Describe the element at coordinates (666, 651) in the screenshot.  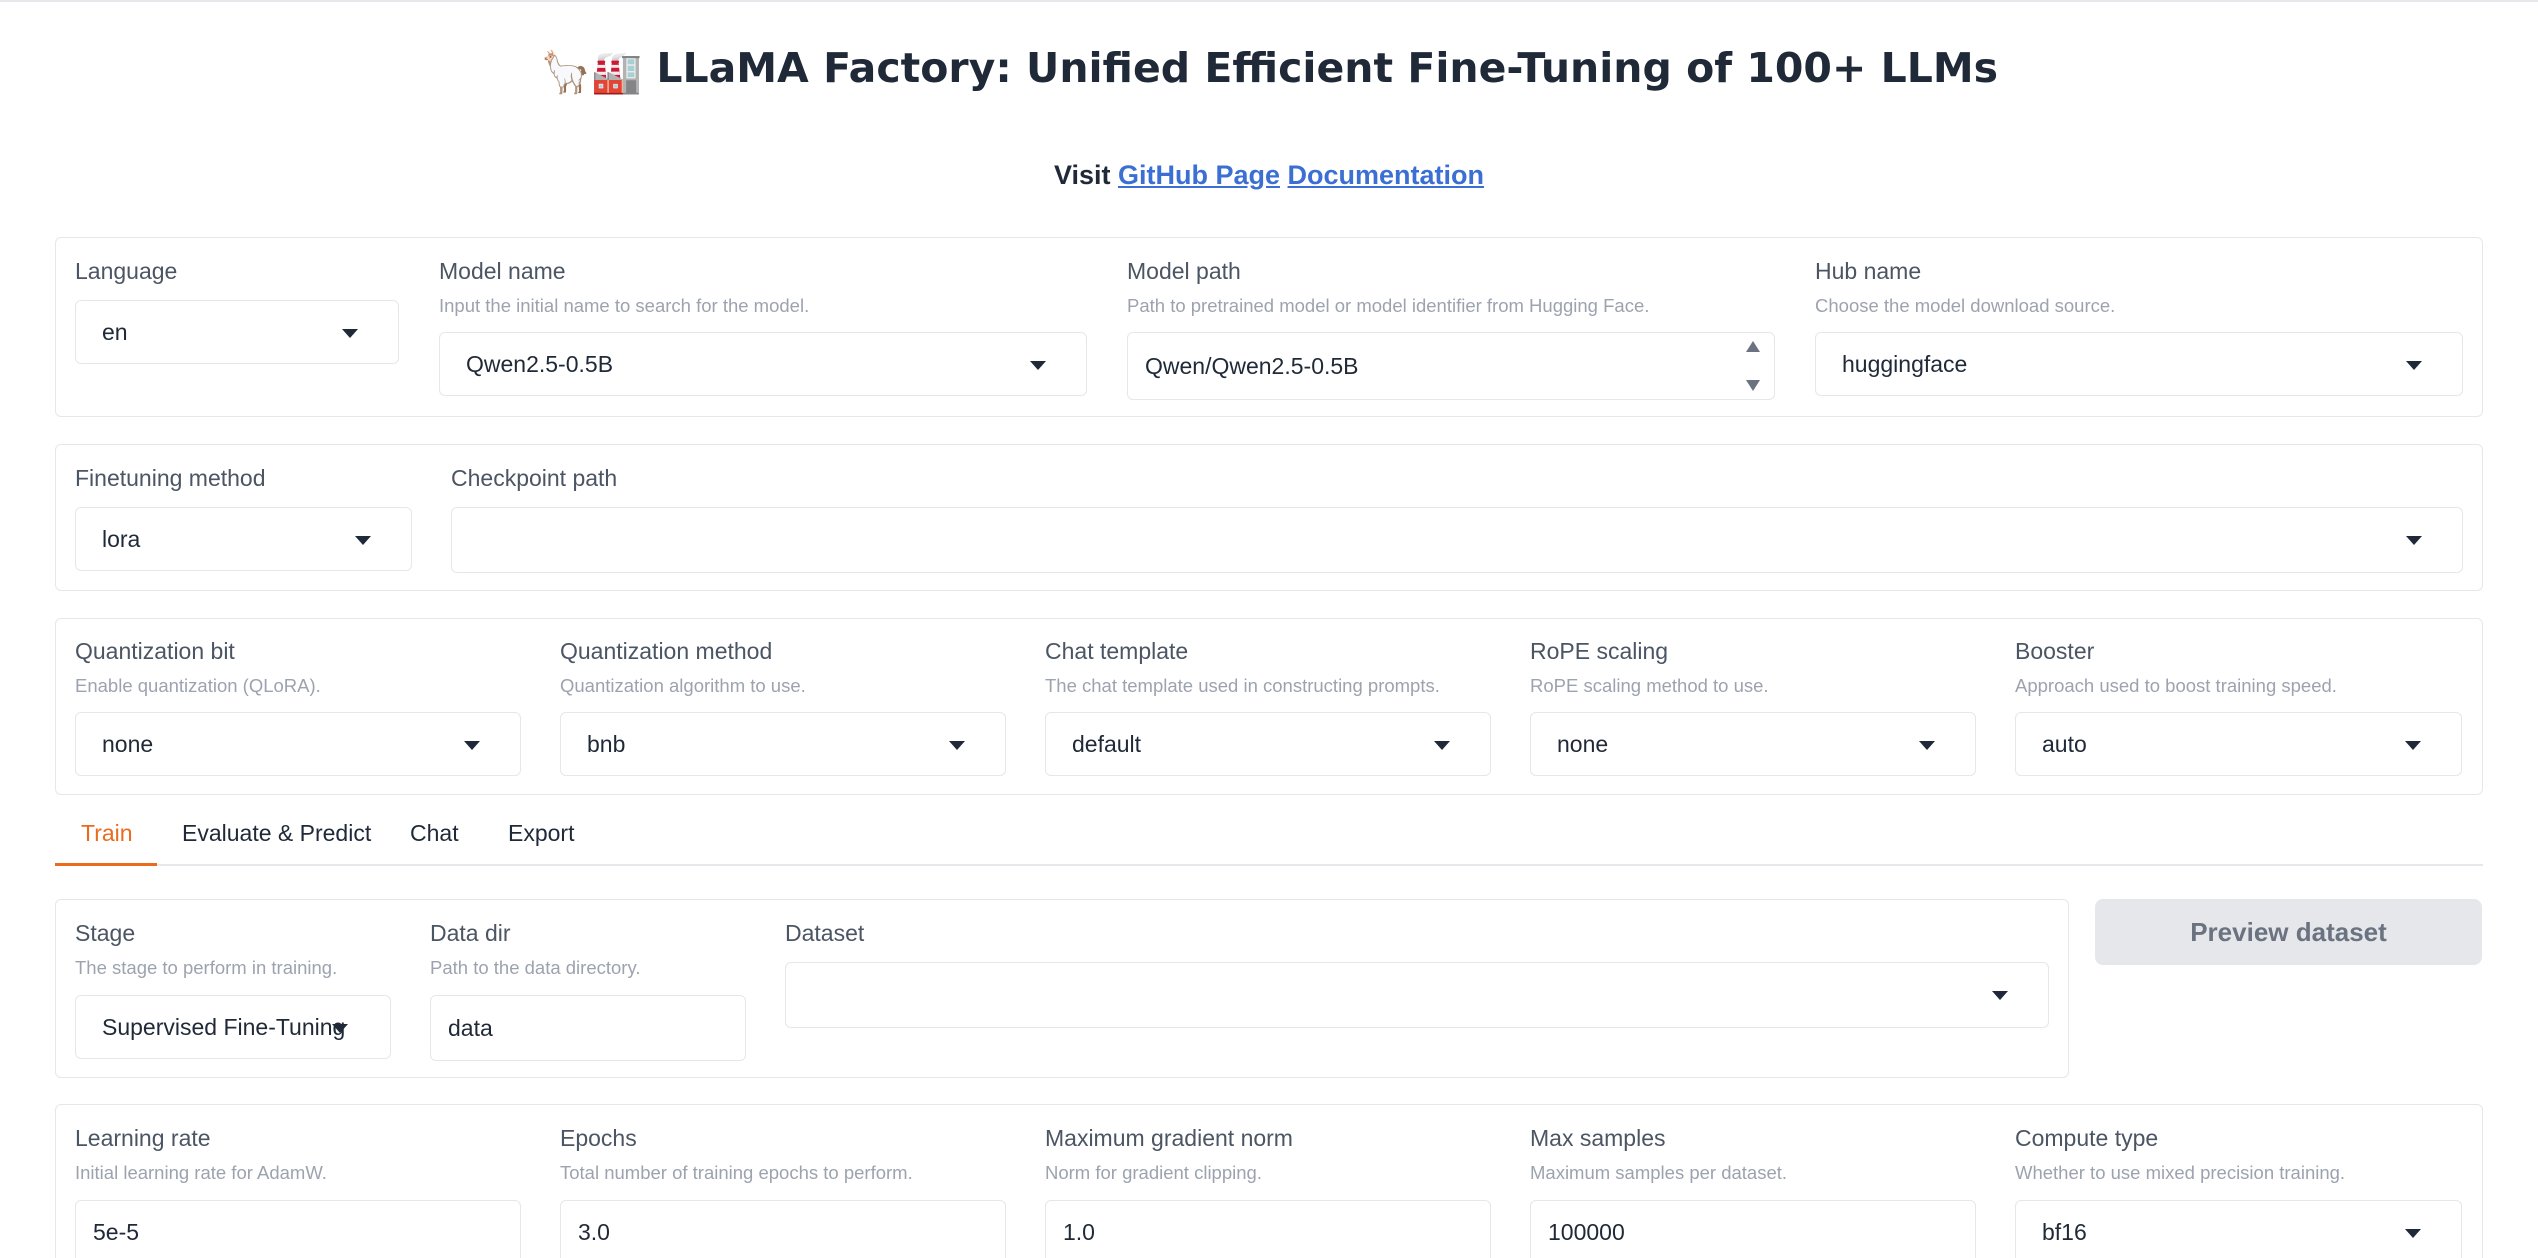
I see `quantization-method-label: Quantization method` at that location.